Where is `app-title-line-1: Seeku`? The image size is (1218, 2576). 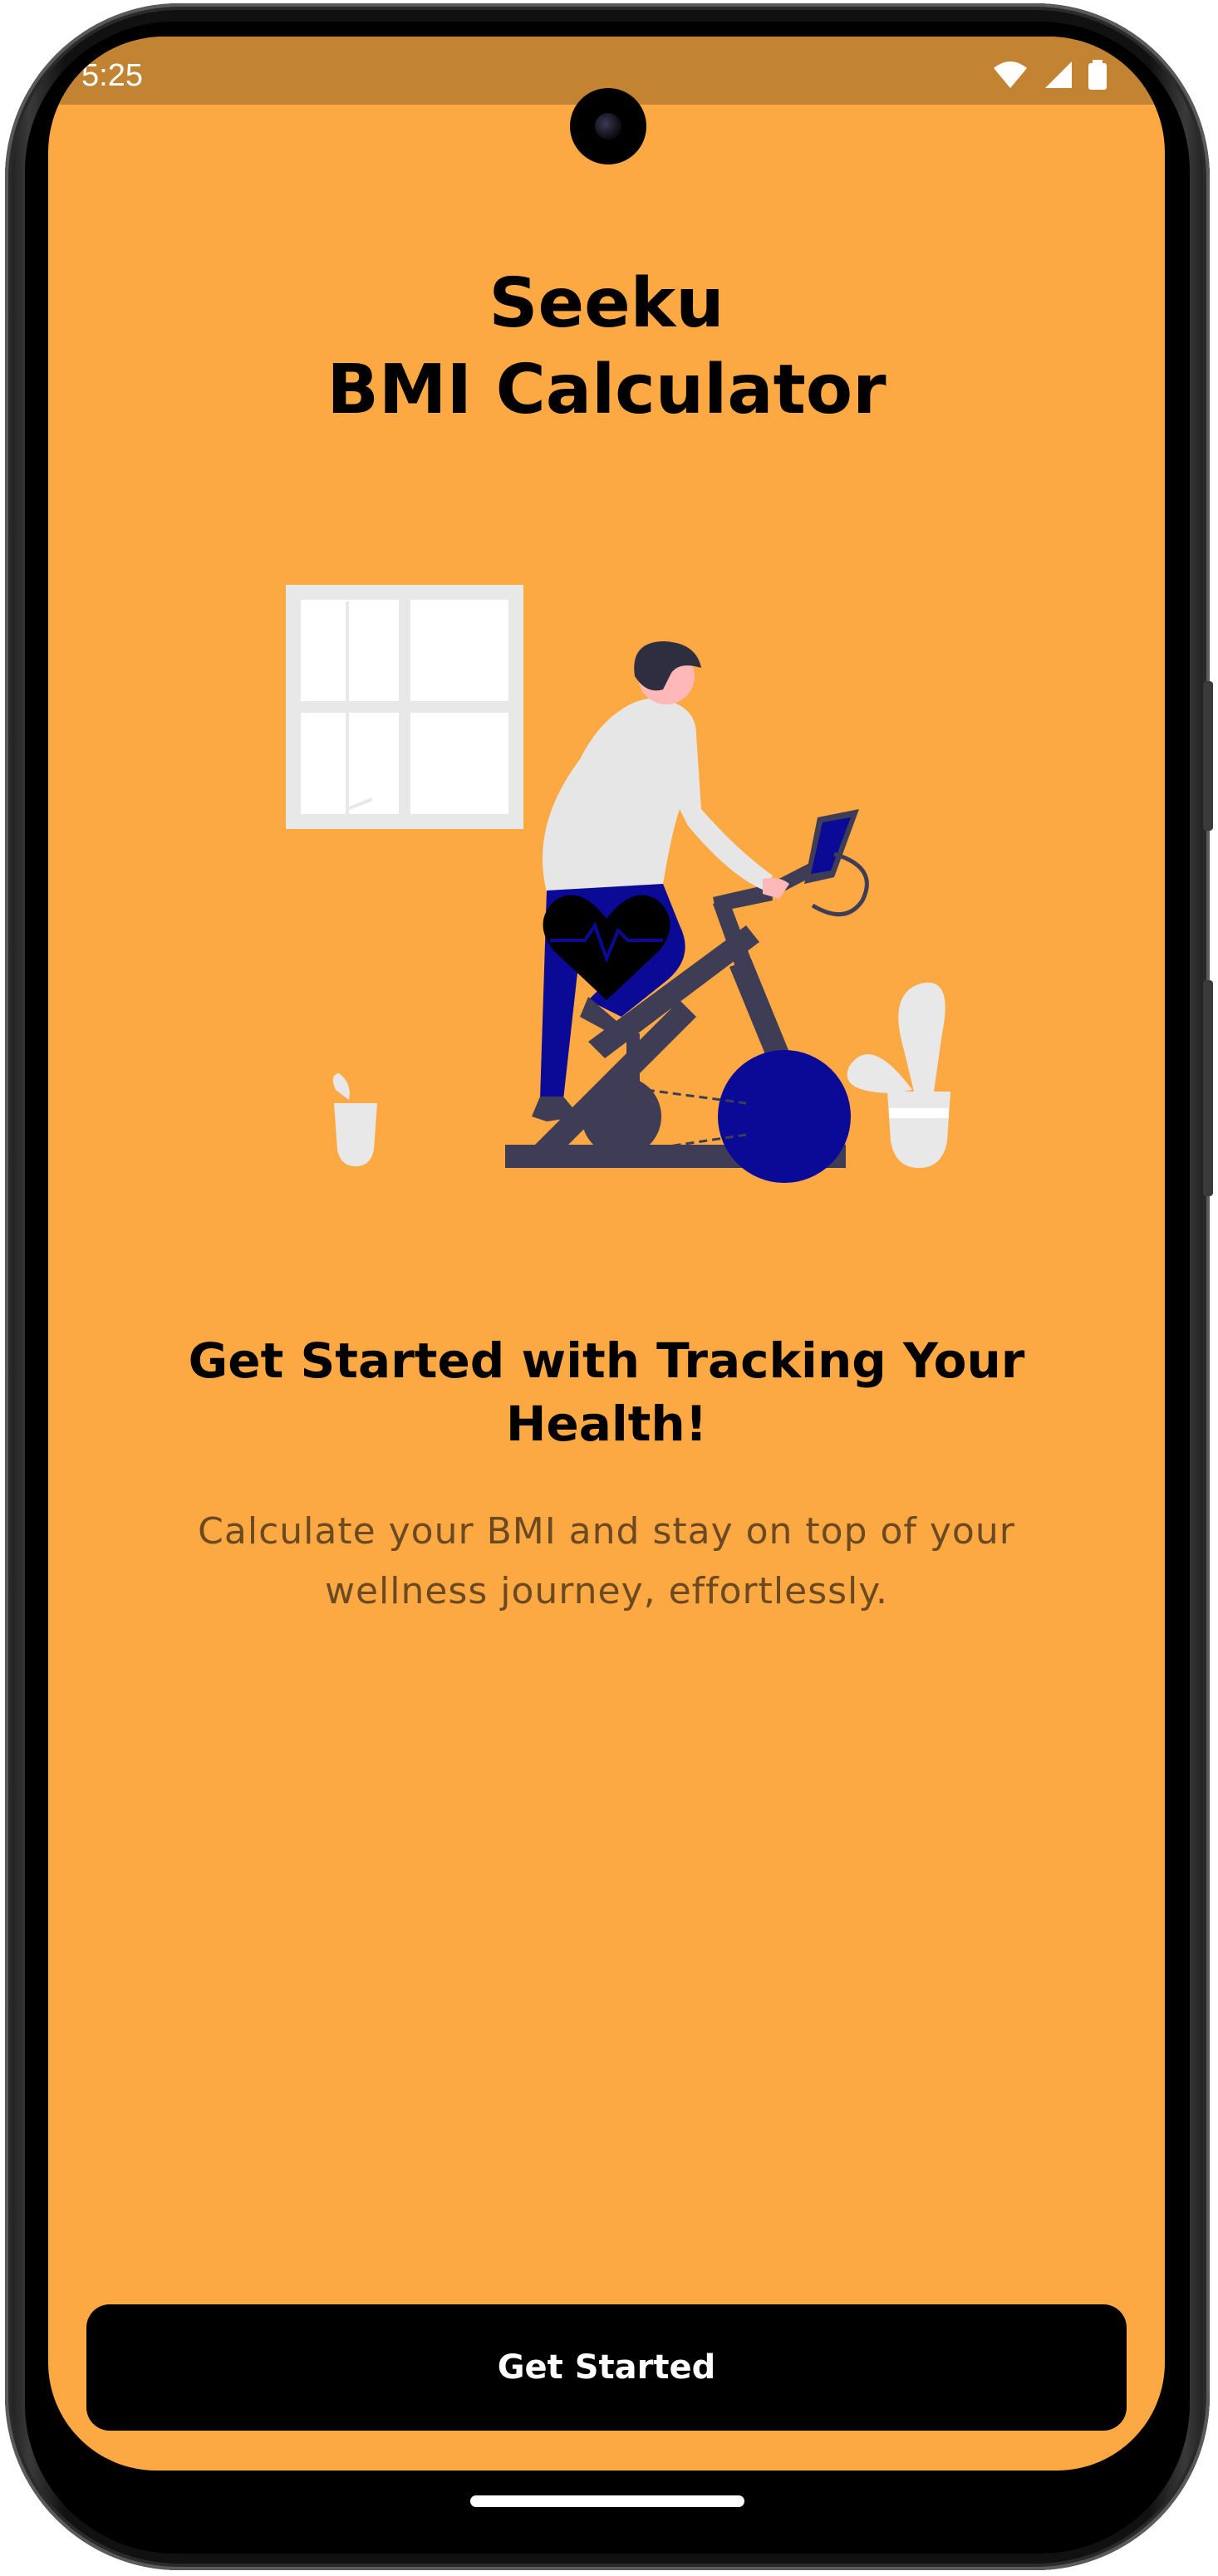 app-title-line-1: Seeku is located at coordinates (606, 303).